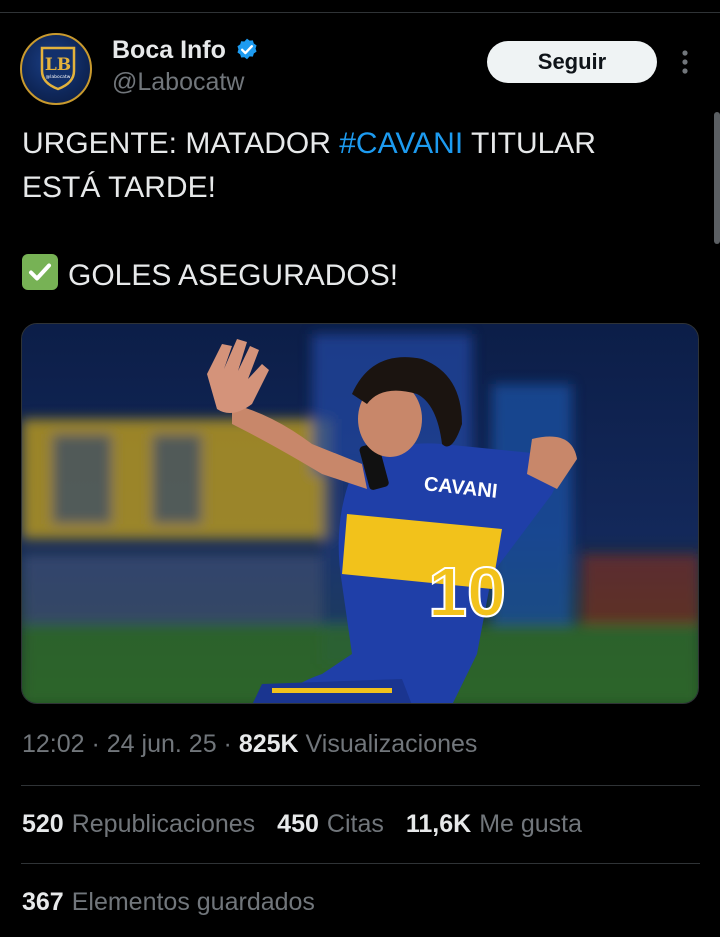 The image size is (720, 937). Describe the element at coordinates (388, 744) in the screenshot. I see `views-label: Visualizaciones` at that location.